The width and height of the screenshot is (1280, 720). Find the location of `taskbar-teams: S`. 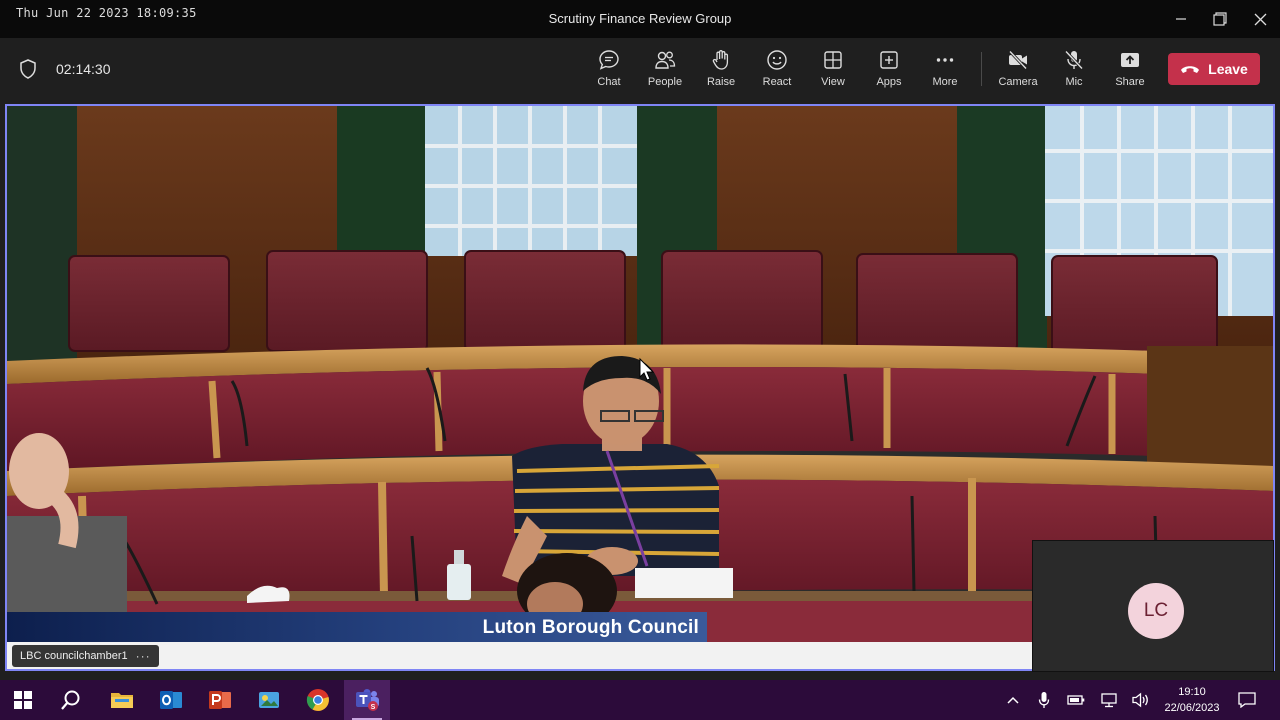

taskbar-teams: S is located at coordinates (367, 700).